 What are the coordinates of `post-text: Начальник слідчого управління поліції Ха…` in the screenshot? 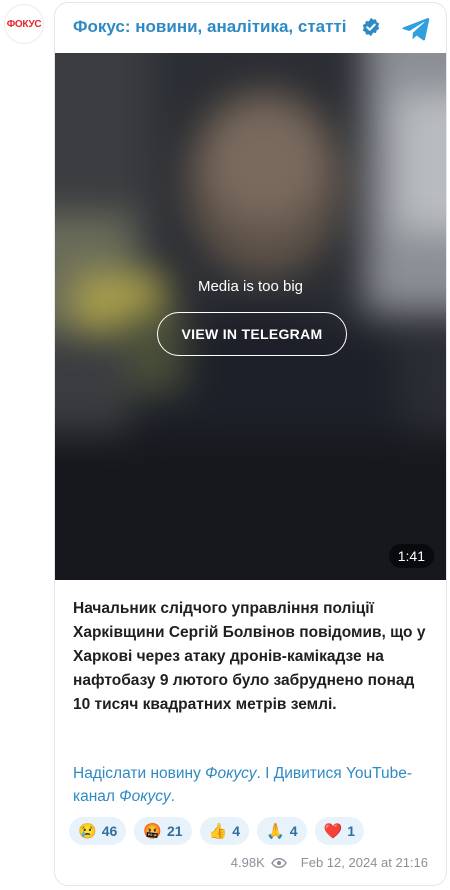 It's located at (249, 656).